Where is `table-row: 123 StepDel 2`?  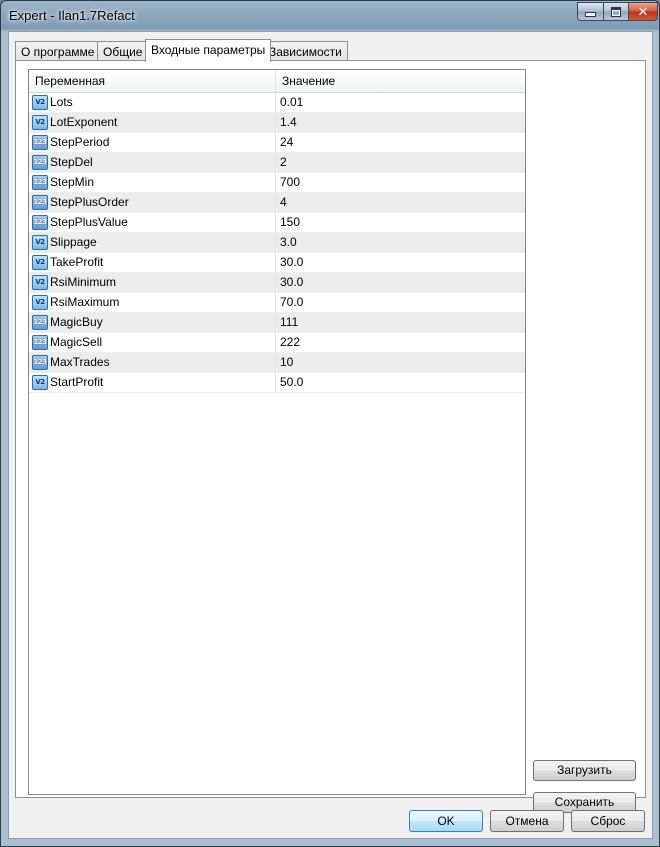
table-row: 123 StepDel 2 is located at coordinates (277, 163).